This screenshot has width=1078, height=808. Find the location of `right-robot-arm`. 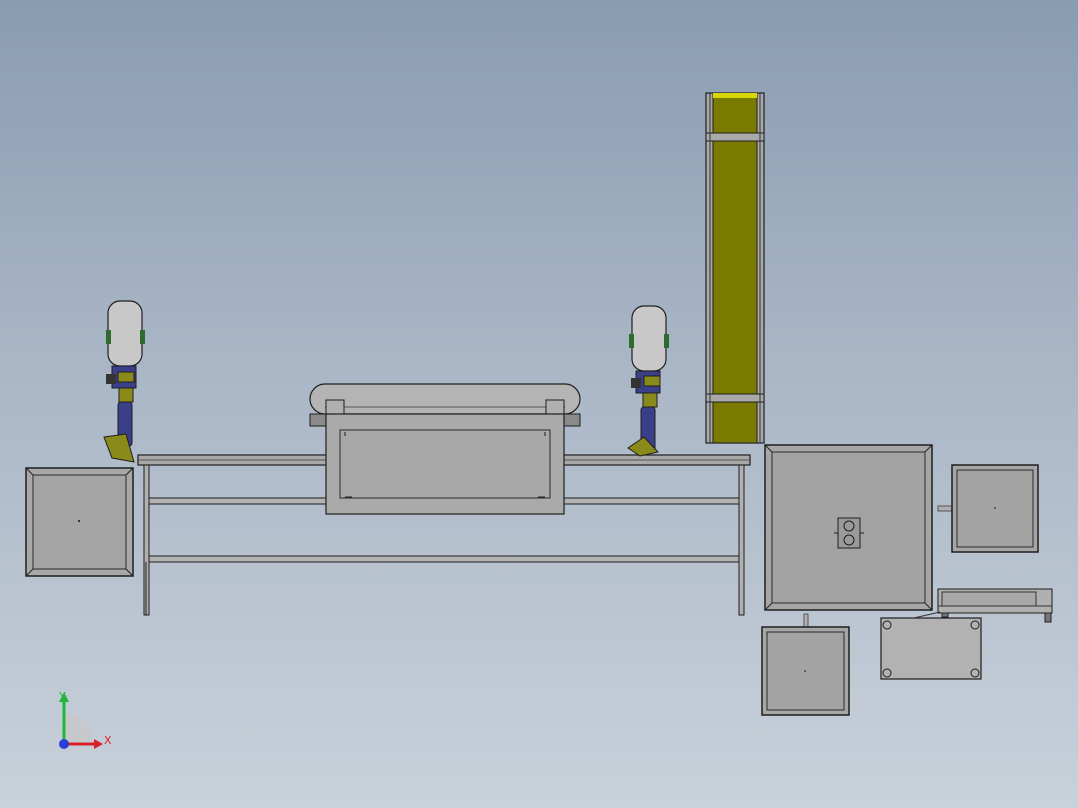

right-robot-arm is located at coordinates (648, 381).